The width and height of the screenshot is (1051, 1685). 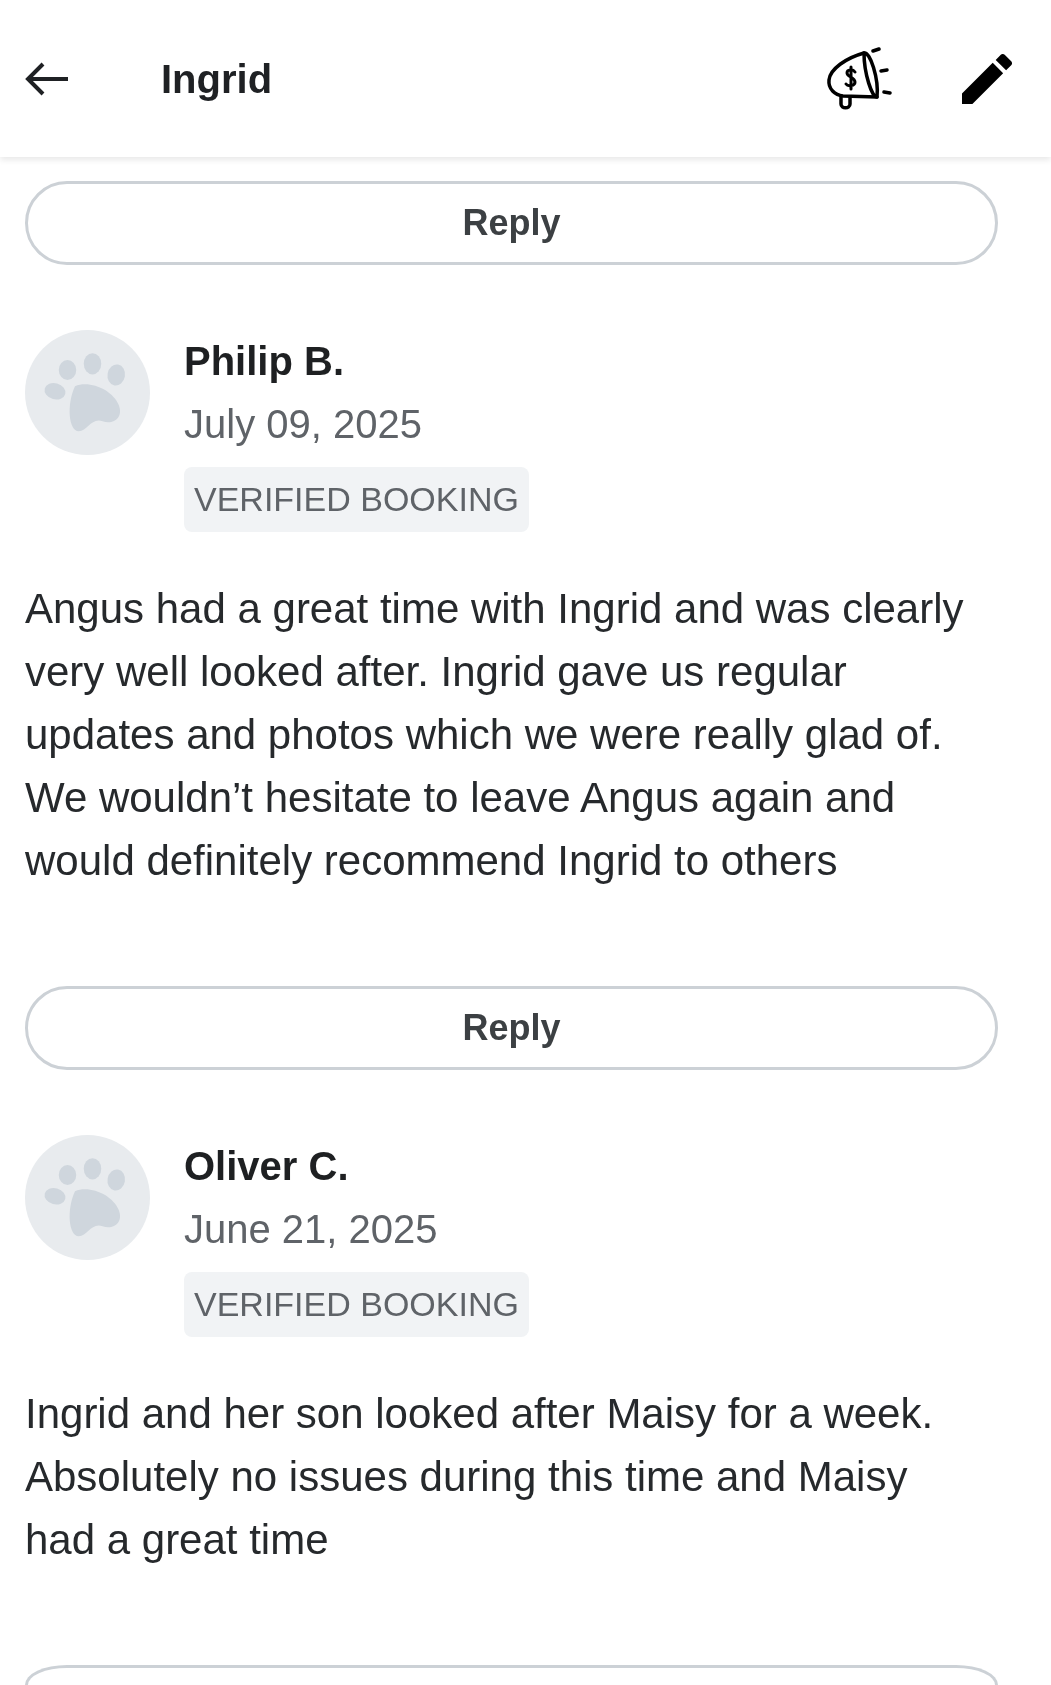 I want to click on review-date: June 21, 2025, so click(x=311, y=1229).